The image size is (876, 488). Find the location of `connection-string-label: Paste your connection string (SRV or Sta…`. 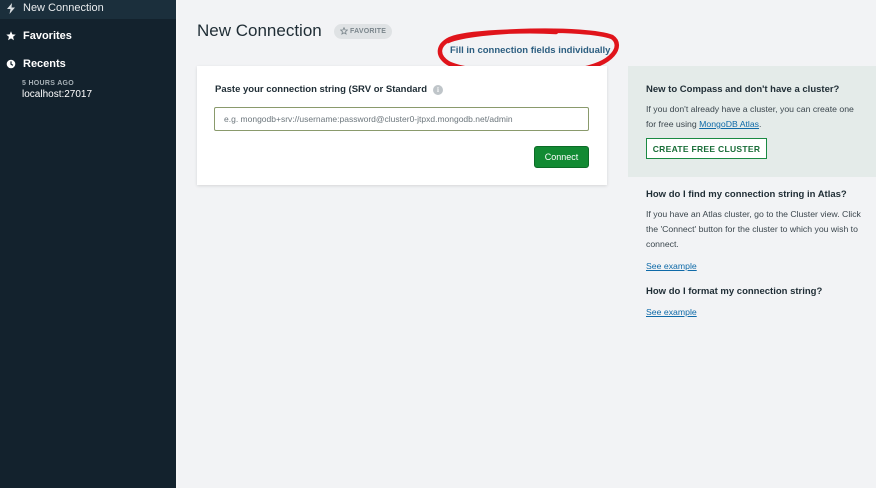

connection-string-label: Paste your connection string (SRV or Sta… is located at coordinates (329, 89).